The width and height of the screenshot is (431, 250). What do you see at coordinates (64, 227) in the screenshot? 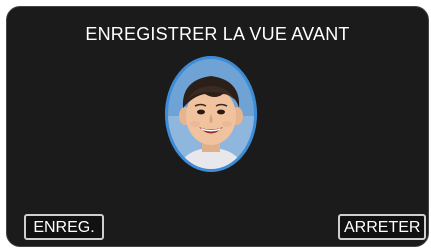
I see `record-button: ENREG.` at bounding box center [64, 227].